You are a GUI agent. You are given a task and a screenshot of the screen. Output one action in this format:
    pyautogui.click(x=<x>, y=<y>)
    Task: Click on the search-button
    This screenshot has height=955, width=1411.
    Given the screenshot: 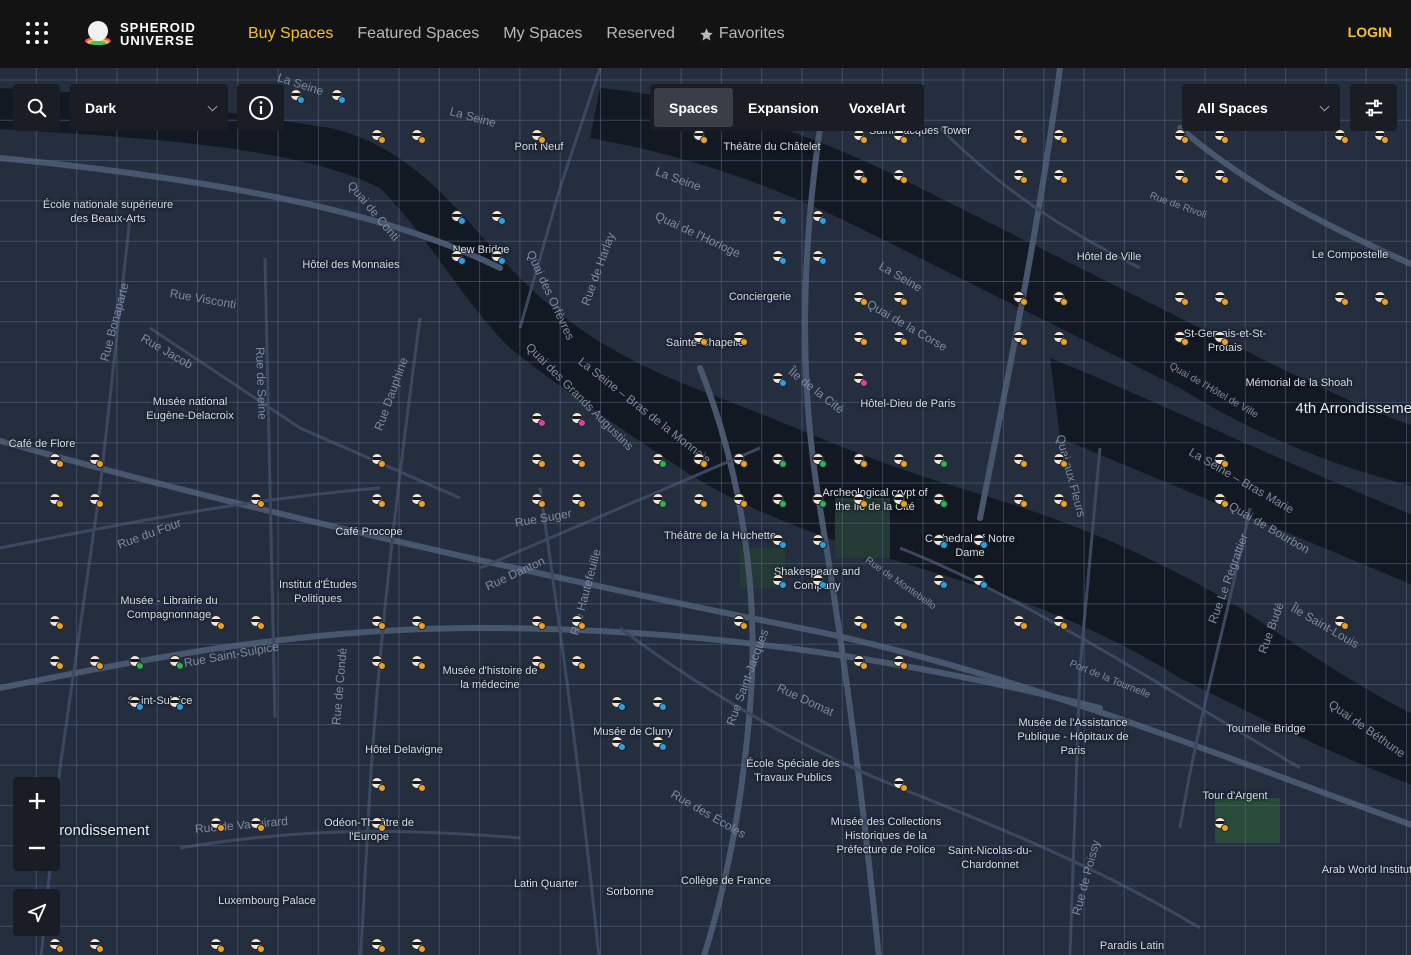 What is the action you would take?
    pyautogui.click(x=36, y=107)
    